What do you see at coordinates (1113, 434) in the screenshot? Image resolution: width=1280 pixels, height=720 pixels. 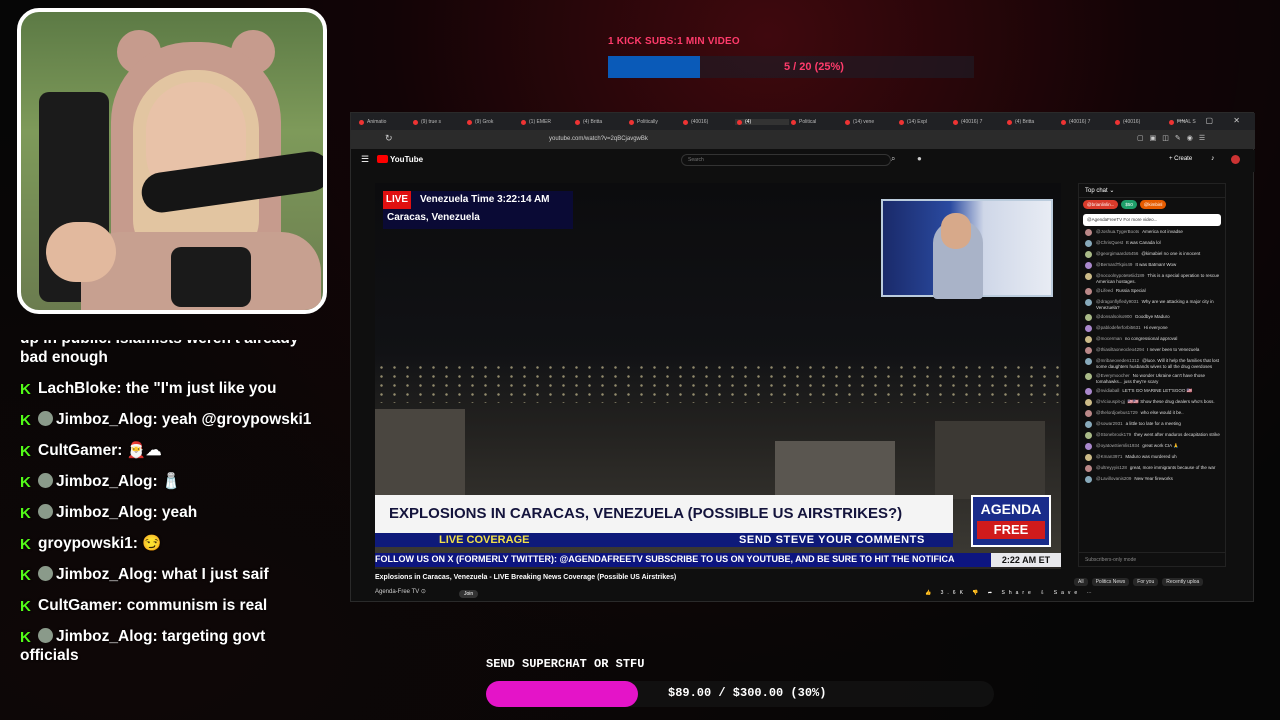 I see `live-chat-author: @Stonebrook179` at bounding box center [1113, 434].